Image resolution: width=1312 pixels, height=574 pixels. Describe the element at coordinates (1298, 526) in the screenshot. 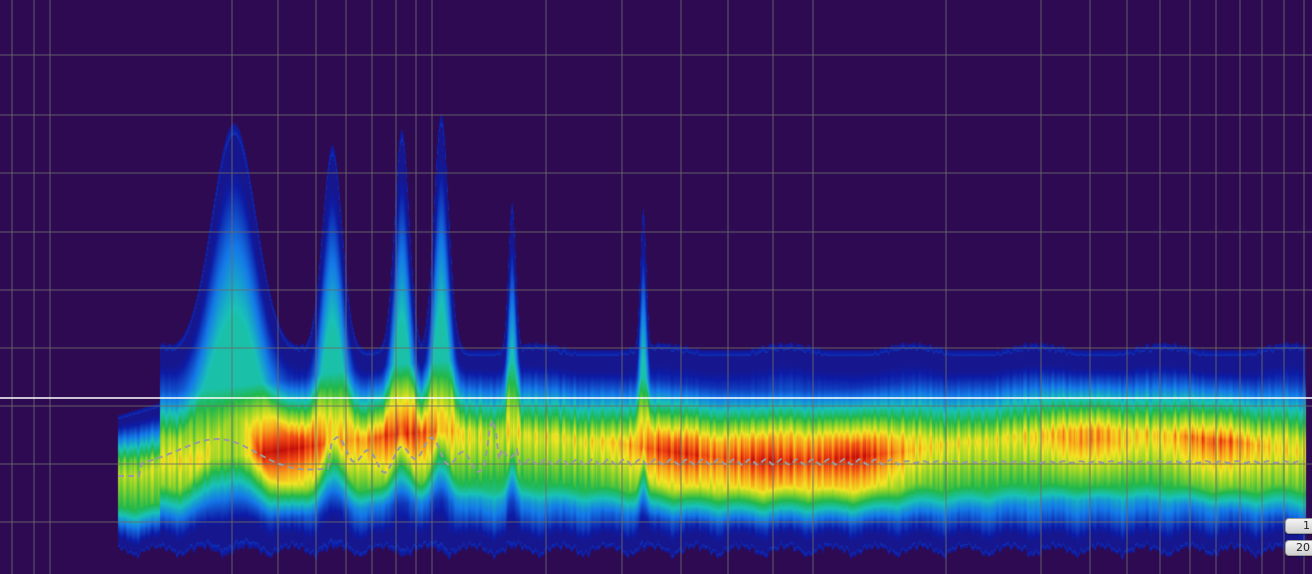

I see `level-marker-top: 1` at that location.